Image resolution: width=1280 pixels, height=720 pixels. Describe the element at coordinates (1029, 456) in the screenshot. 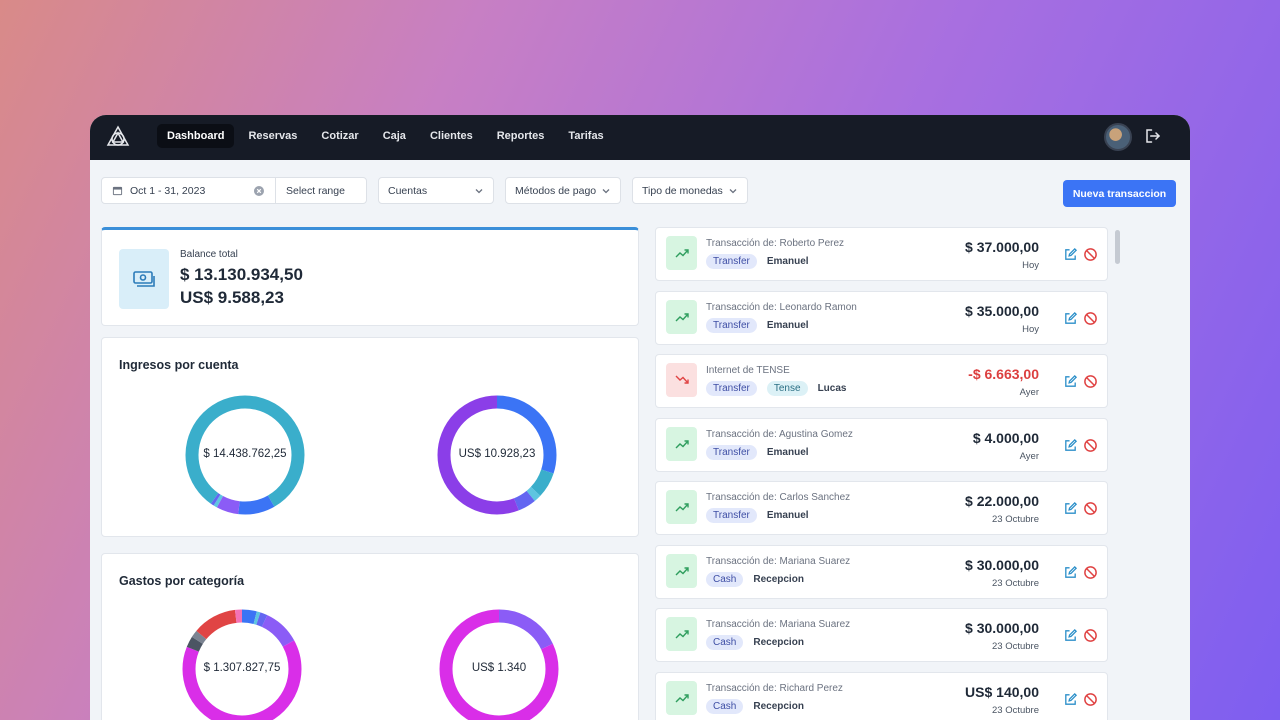

I see `transaction-date: Ayer` at that location.